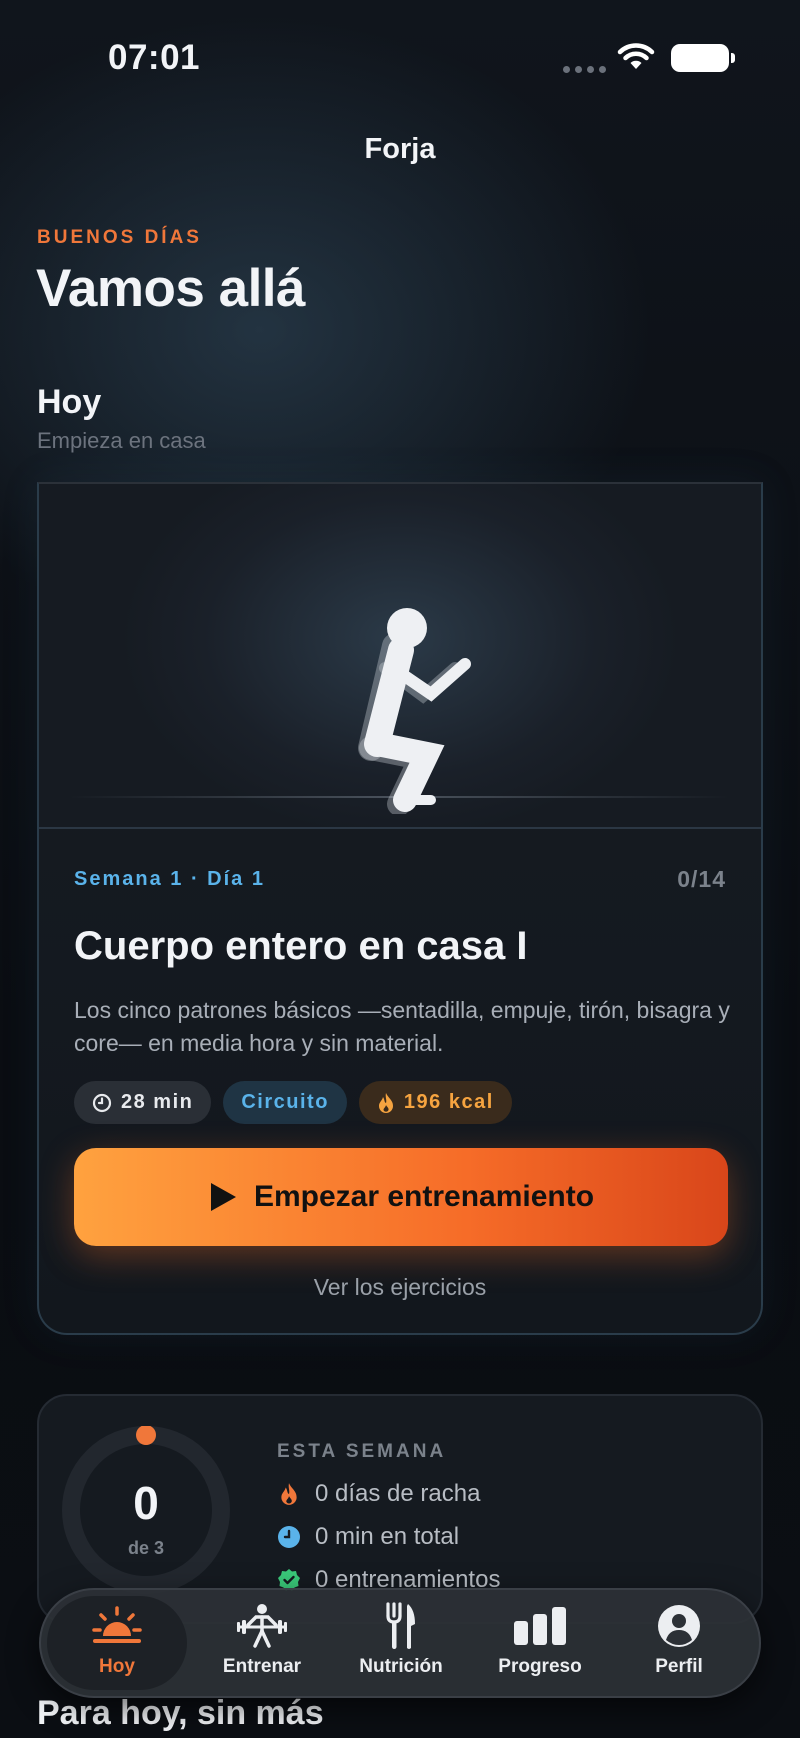 This screenshot has width=800, height=1738. What do you see at coordinates (400, 55) in the screenshot?
I see `status-bar: 07:01` at bounding box center [400, 55].